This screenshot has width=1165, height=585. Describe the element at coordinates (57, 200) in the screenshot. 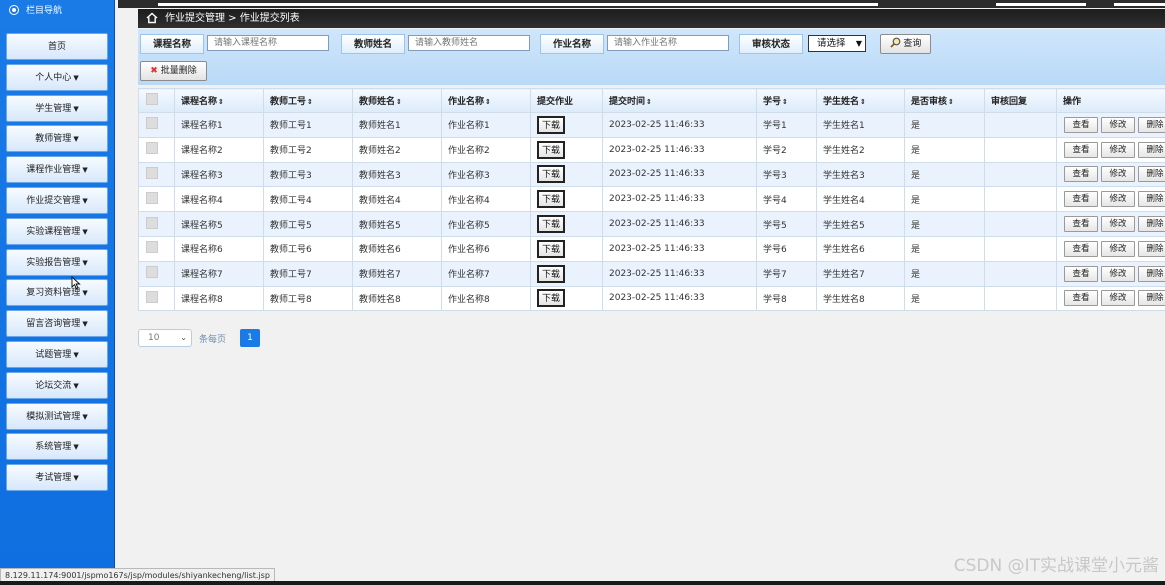

I see `sidebar-item: 作业提交管理 ▼` at that location.